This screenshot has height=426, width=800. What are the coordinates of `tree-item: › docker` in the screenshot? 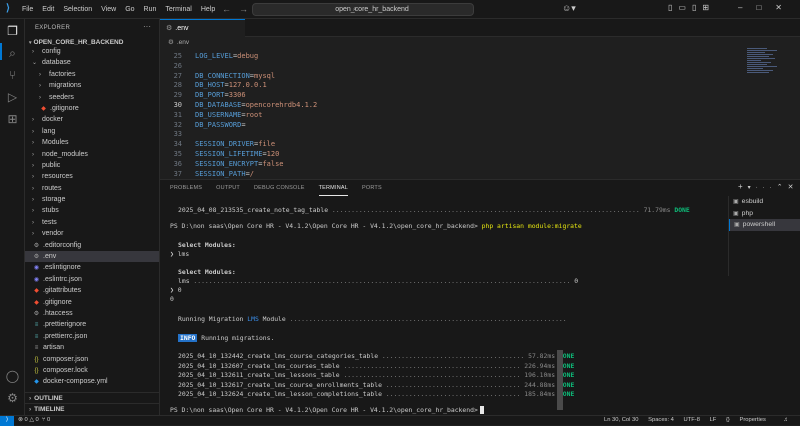 It's located at (92, 119).